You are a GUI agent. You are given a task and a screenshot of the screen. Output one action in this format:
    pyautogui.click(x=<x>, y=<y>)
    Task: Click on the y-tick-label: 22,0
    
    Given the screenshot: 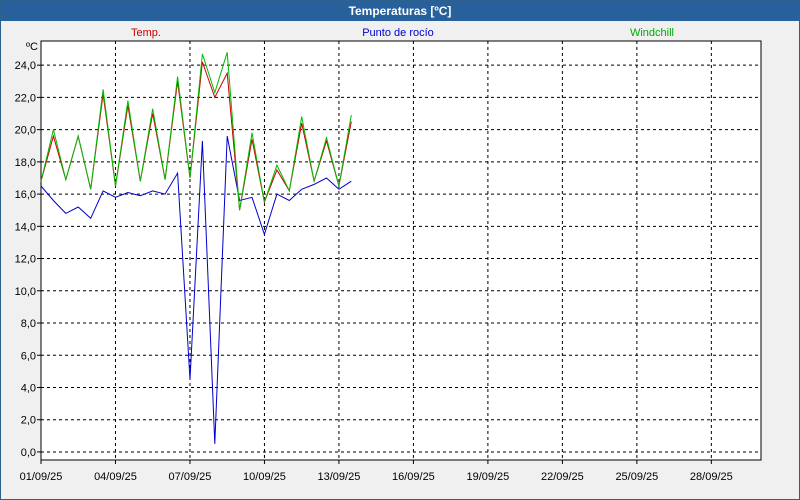 What is the action you would take?
    pyautogui.click(x=25, y=98)
    